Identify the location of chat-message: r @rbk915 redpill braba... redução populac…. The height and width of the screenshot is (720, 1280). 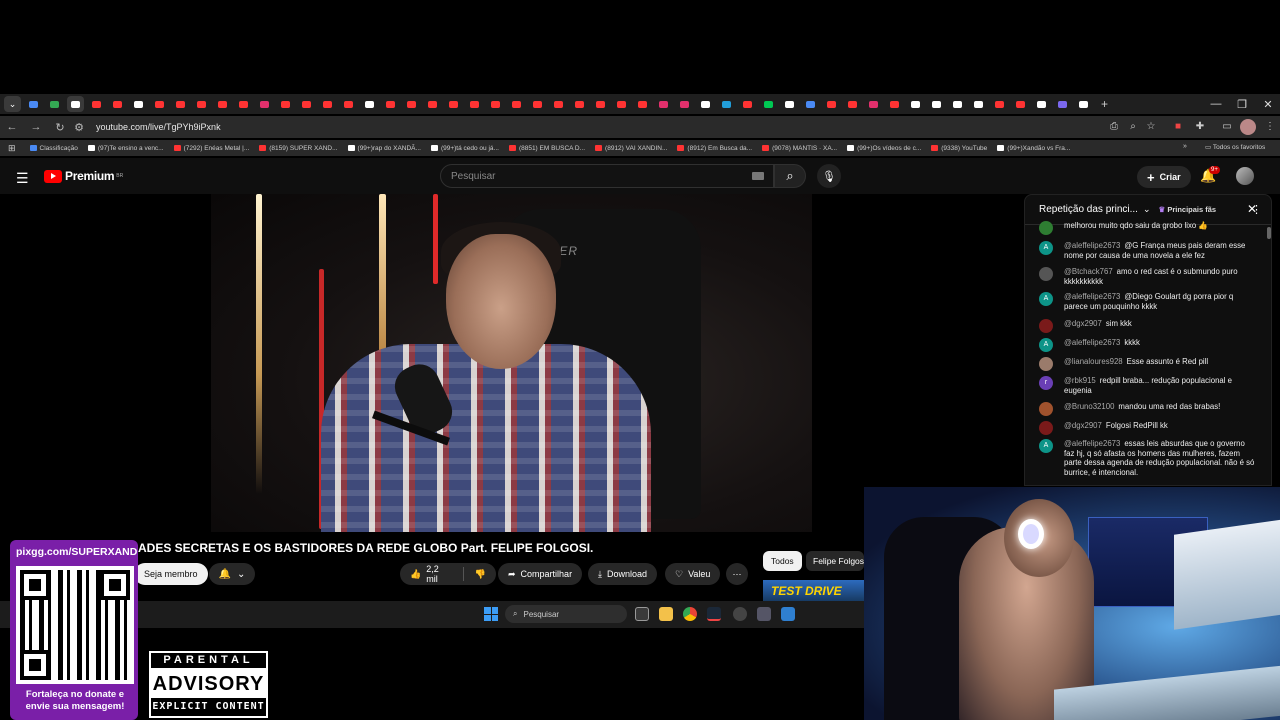
(1147, 385).